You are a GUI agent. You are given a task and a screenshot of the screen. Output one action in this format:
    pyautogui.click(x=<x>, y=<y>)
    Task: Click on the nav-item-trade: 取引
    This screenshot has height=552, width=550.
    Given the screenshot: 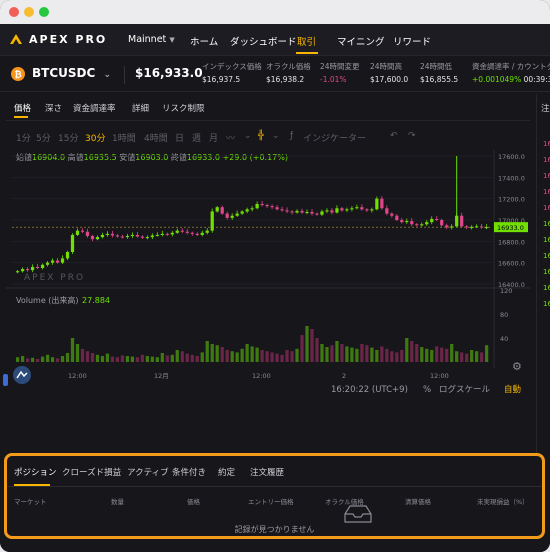 What is the action you would take?
    pyautogui.click(x=306, y=41)
    